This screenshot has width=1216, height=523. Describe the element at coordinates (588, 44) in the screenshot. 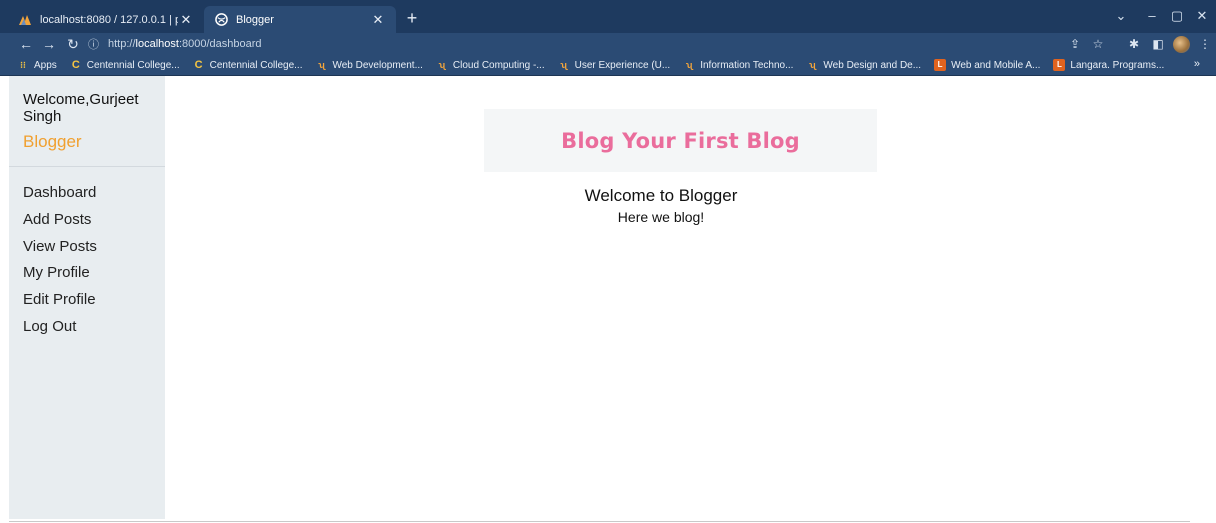

I see `url-field: ⓘ http://localhost:8000/dashboard` at that location.